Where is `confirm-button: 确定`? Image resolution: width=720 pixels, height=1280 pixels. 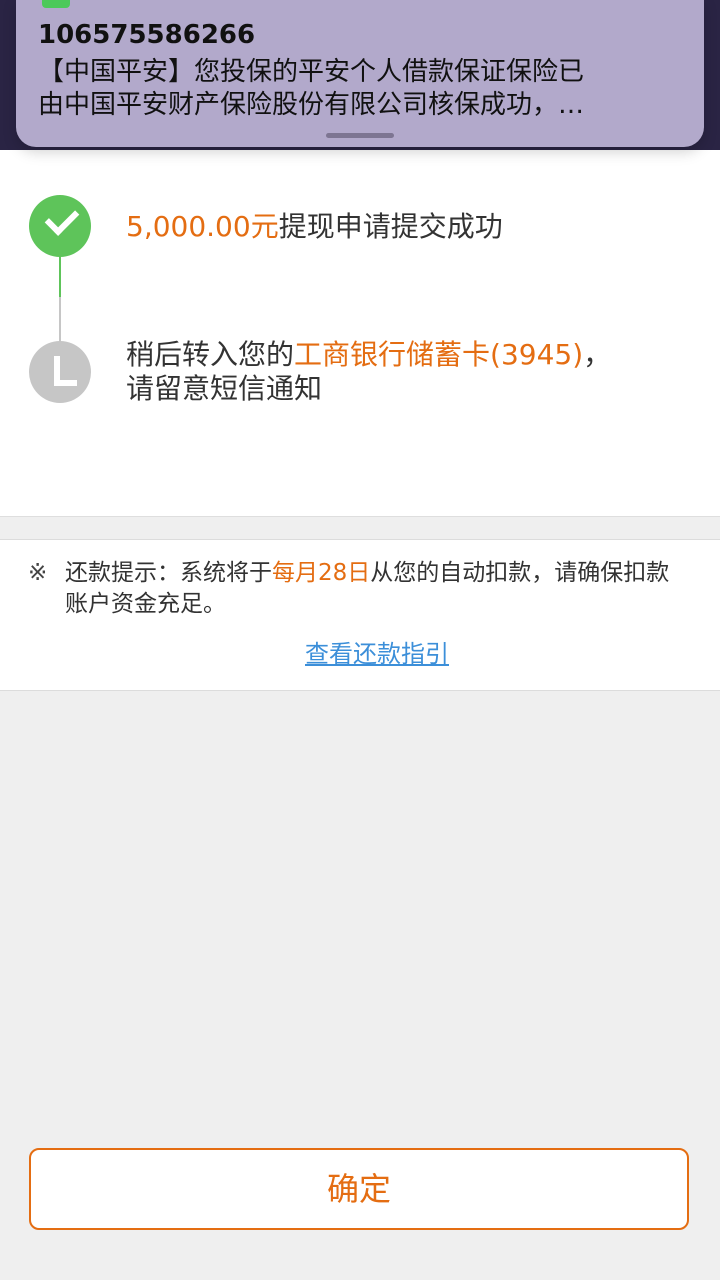 confirm-button: 确定 is located at coordinates (359, 1189).